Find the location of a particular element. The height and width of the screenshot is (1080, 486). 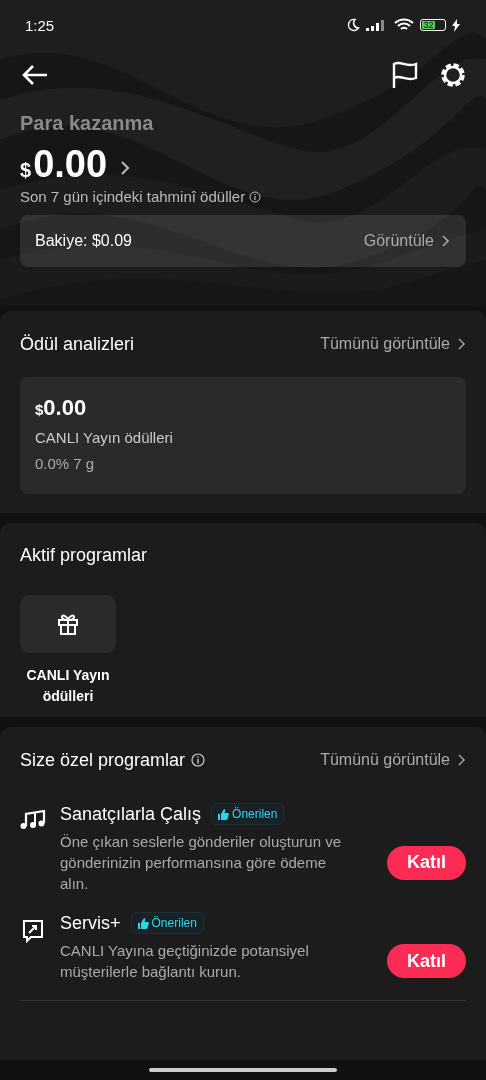

program-description: Öne çıkan seslerle gönderiler oluşturun ve gönderinizin performansına göre ödeme alın. is located at coordinates (201, 863).